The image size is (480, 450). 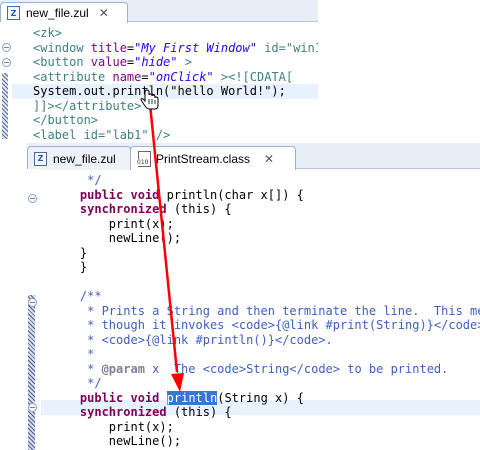 I want to click on tab-new-file-zul: Z new_file.zul ✕, so click(x=64, y=12).